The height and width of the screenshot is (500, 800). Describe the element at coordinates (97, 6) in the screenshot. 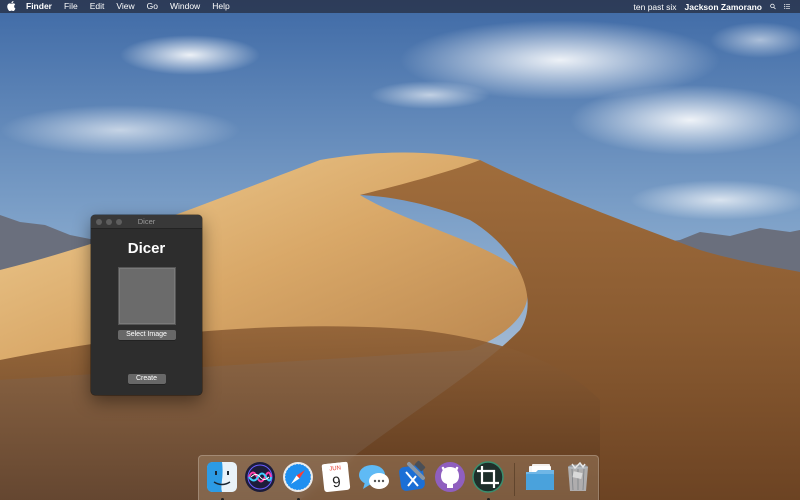

I see `menu-edit: Edit` at that location.